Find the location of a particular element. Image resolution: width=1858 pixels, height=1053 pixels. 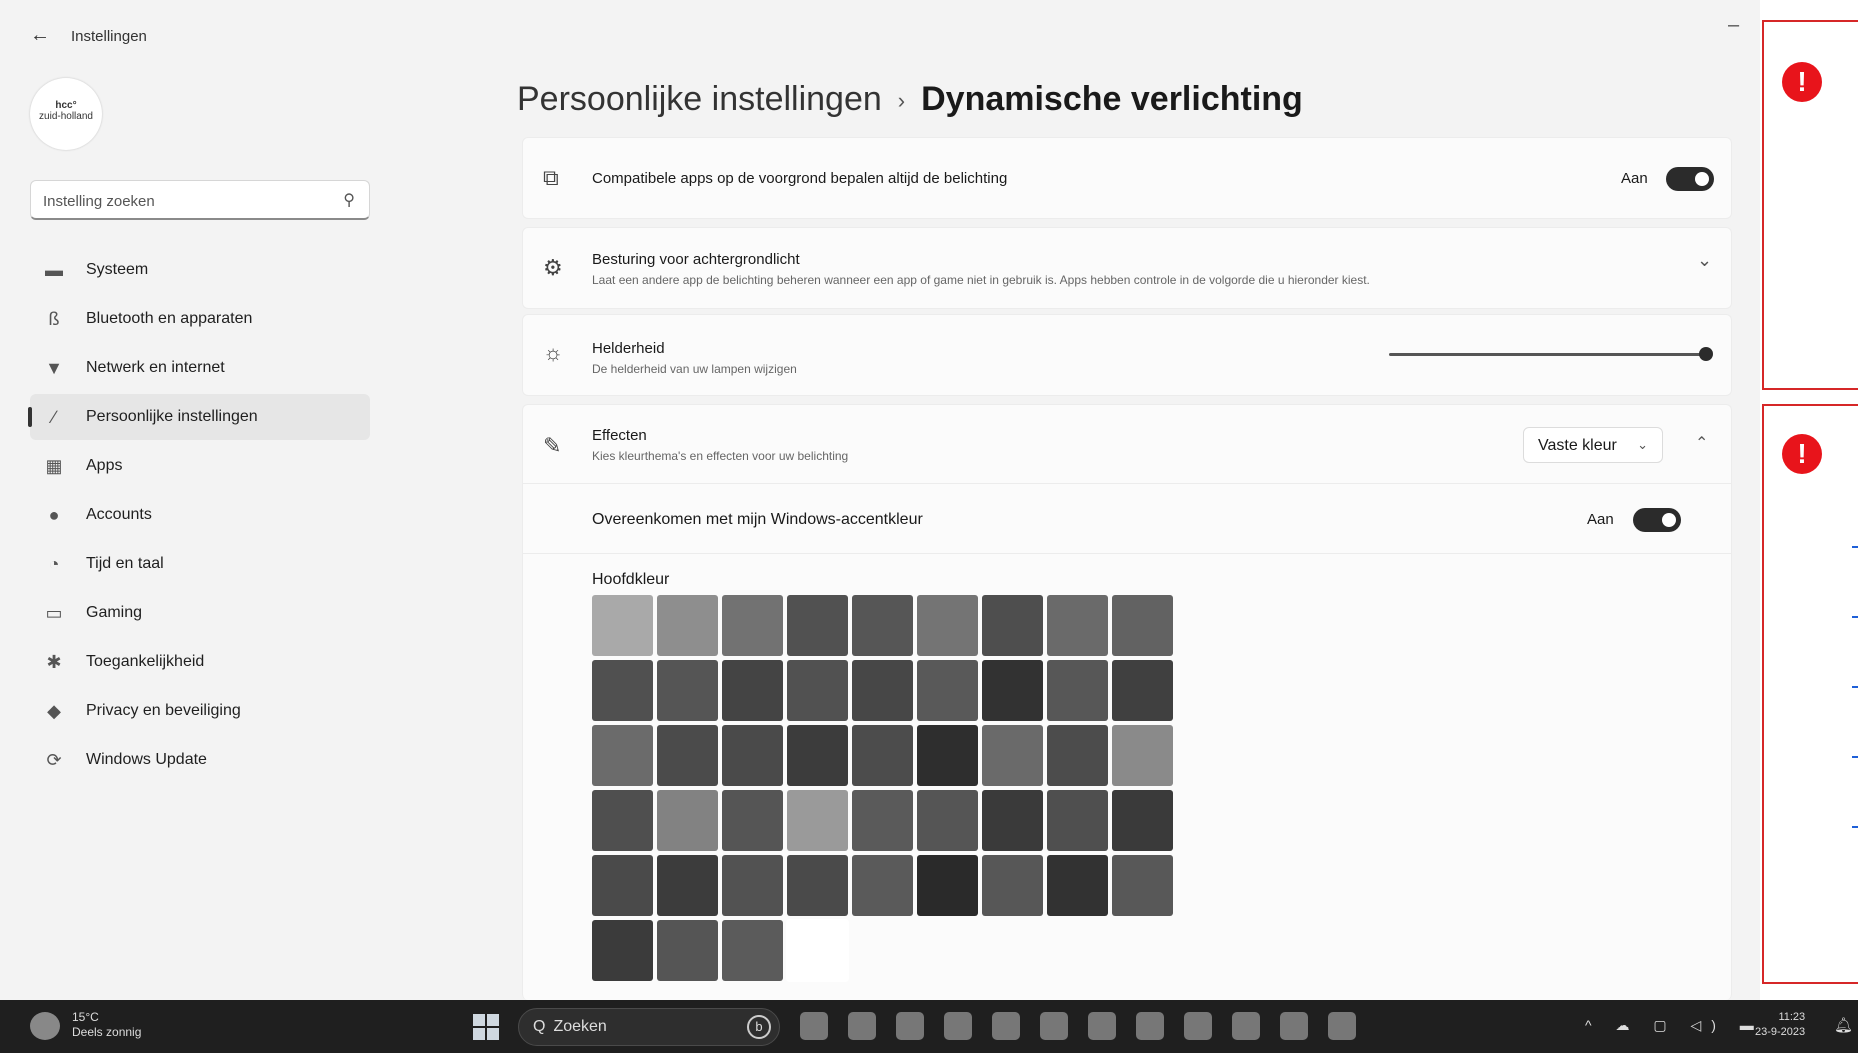

app3-icon is located at coordinates (1294, 1026).